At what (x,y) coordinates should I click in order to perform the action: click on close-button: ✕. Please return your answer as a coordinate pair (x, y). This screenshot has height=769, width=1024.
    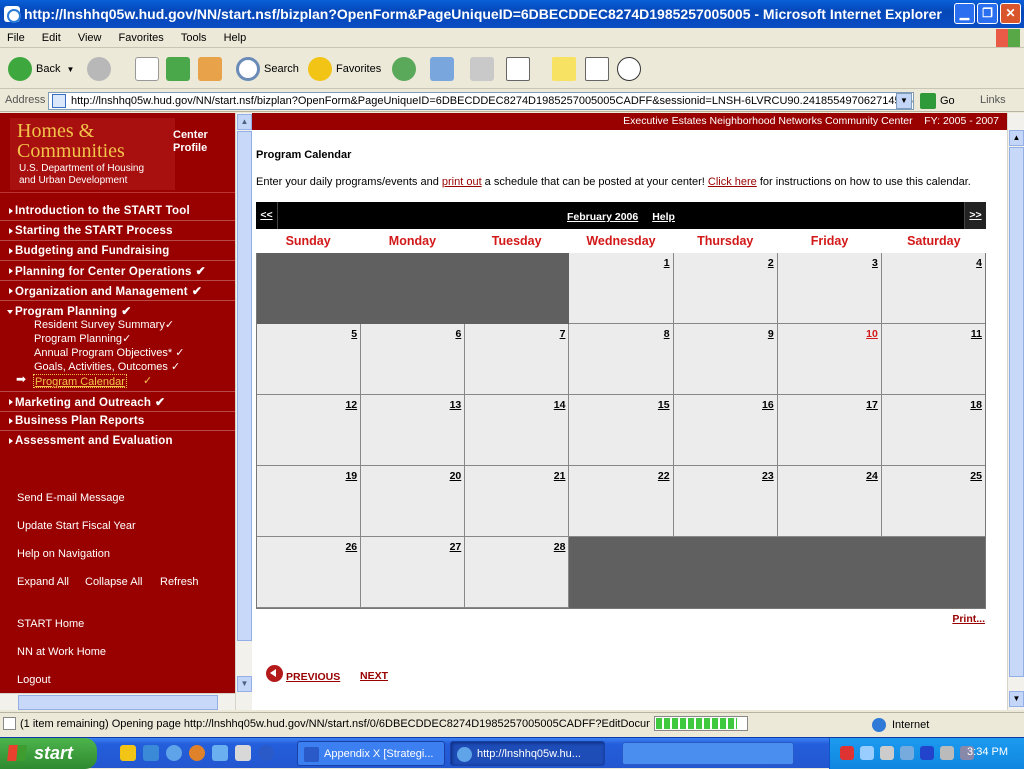
    Looking at the image, I should click on (1010, 13).